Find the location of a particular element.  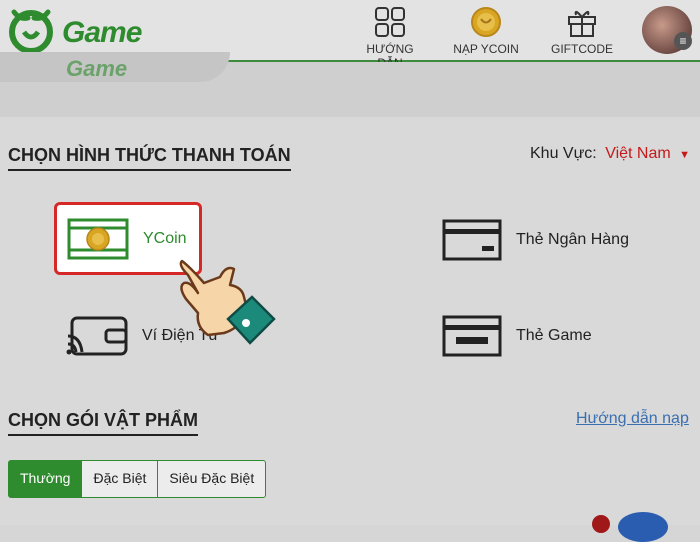

payment-method-bank: Thẻ Ngân Hàng is located at coordinates (535, 240).